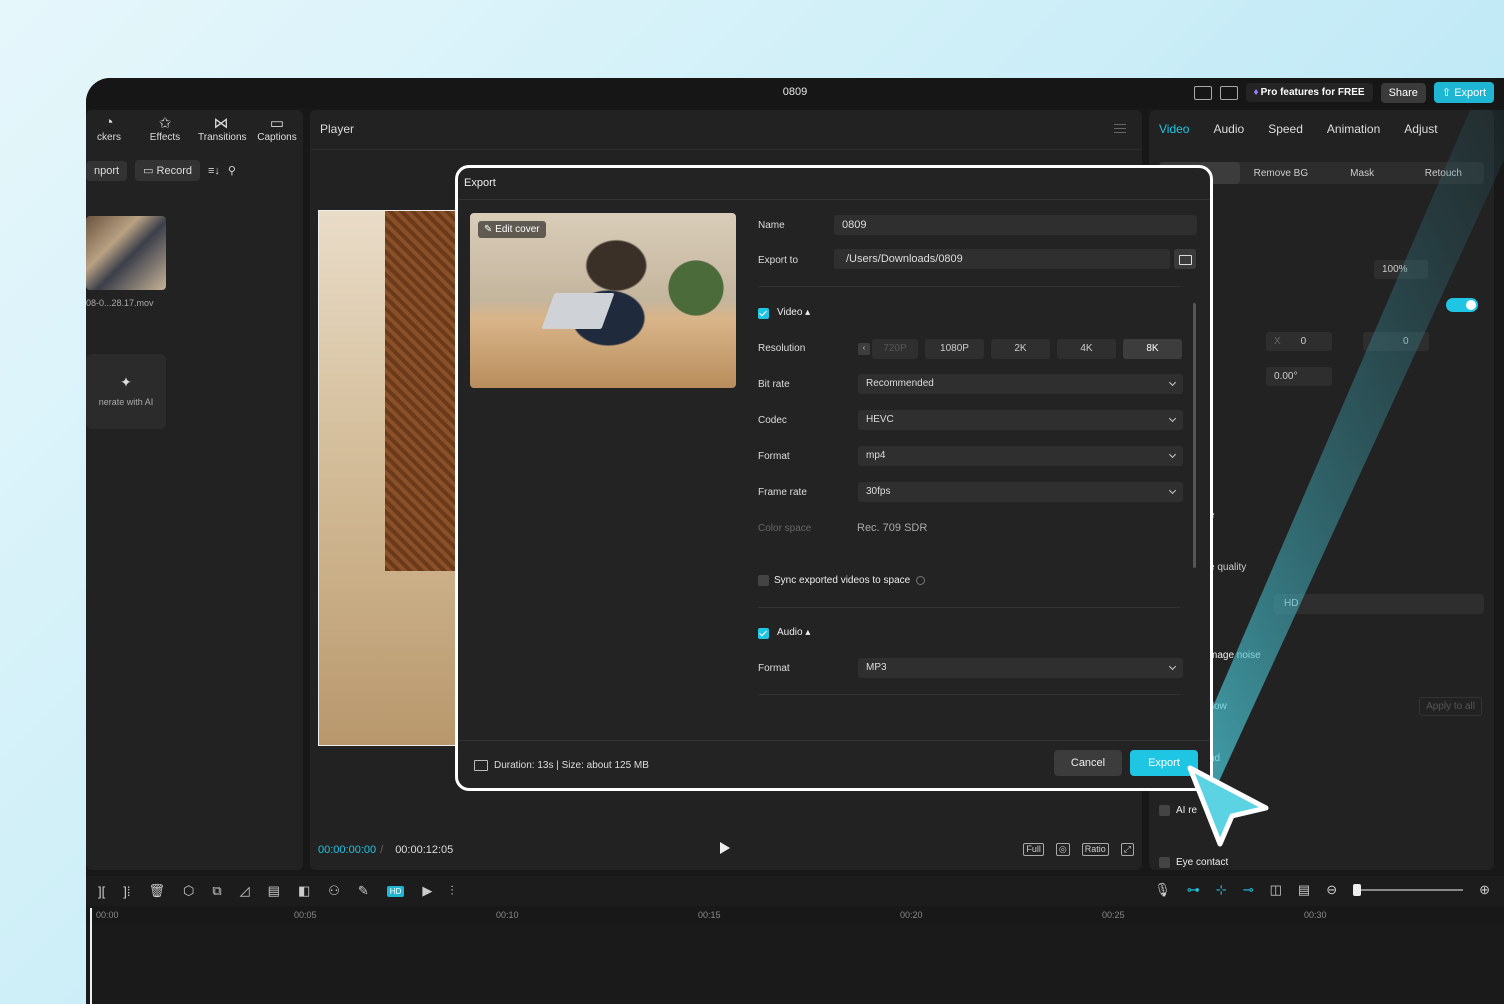 The width and height of the screenshot is (1504, 1004). What do you see at coordinates (107, 915) in the screenshot?
I see `ruler-tick: 00:00` at bounding box center [107, 915].